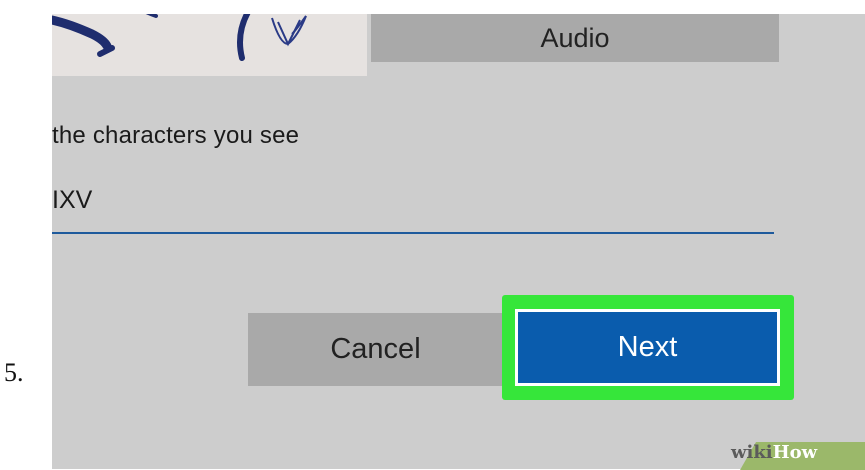 This screenshot has width=865, height=470. I want to click on watermark-how: How, so click(795, 452).